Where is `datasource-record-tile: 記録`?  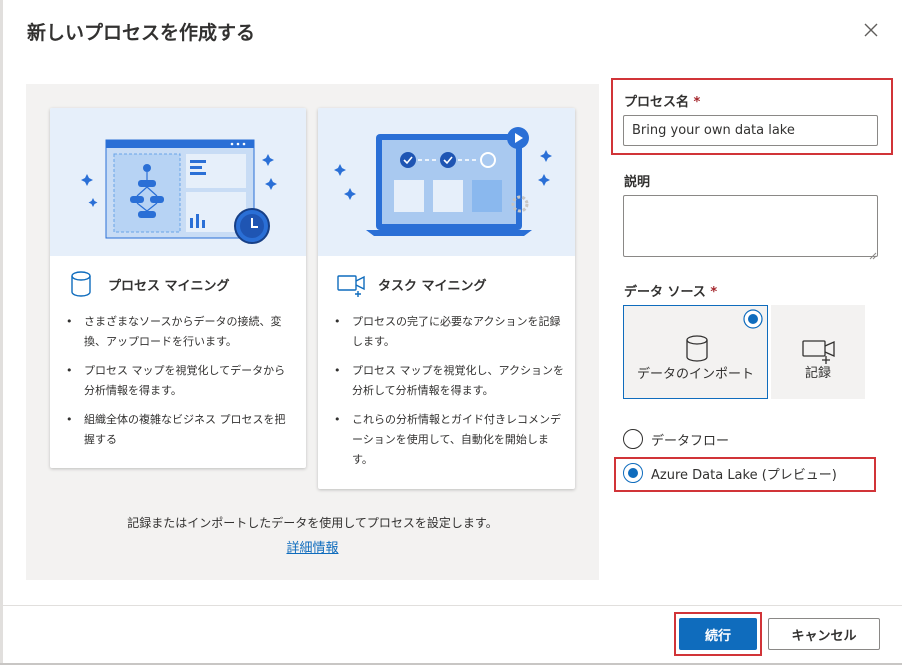
datasource-record-tile: 記録 is located at coordinates (818, 352).